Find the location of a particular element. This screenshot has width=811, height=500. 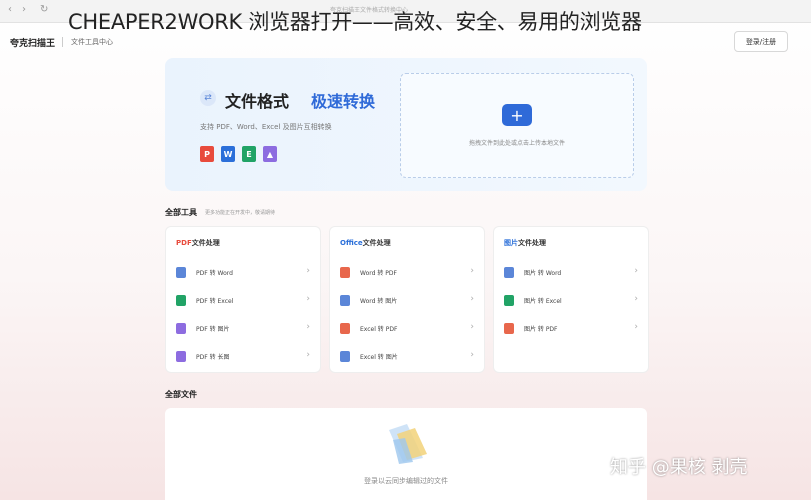

tool-item-label: PDF 转 Excel is located at coordinates (215, 301).